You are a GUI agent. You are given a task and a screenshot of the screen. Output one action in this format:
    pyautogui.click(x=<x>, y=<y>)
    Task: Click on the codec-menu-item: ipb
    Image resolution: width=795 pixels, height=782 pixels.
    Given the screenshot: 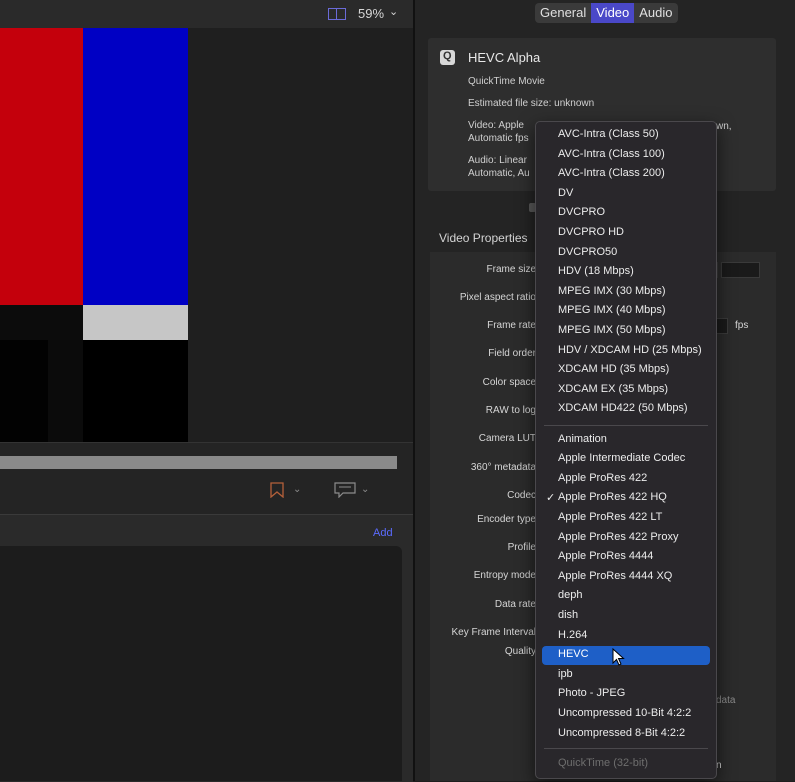 What is the action you would take?
    pyautogui.click(x=565, y=674)
    